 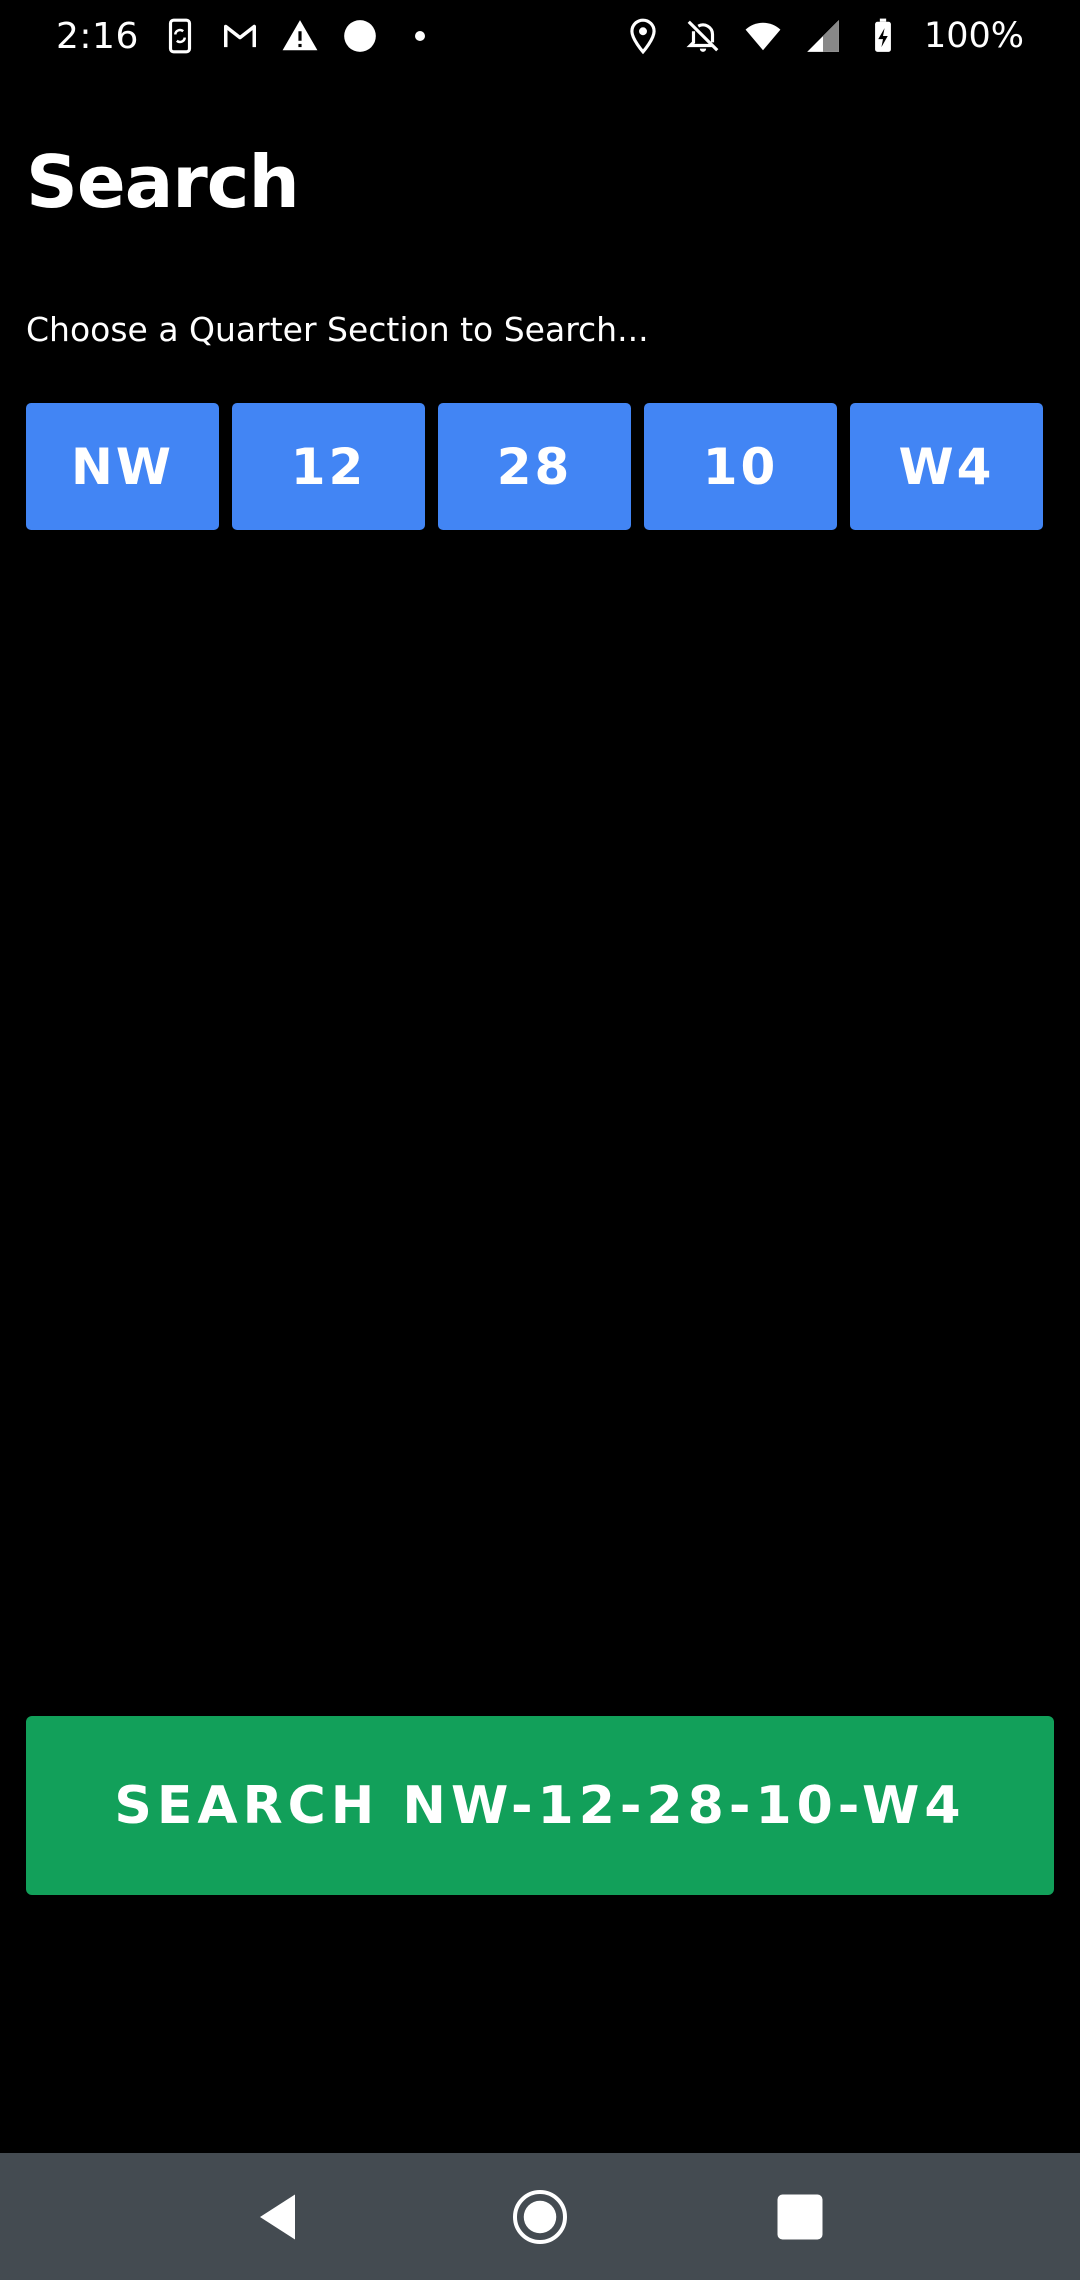 What do you see at coordinates (763, 36) in the screenshot?
I see `wifi-icon` at bounding box center [763, 36].